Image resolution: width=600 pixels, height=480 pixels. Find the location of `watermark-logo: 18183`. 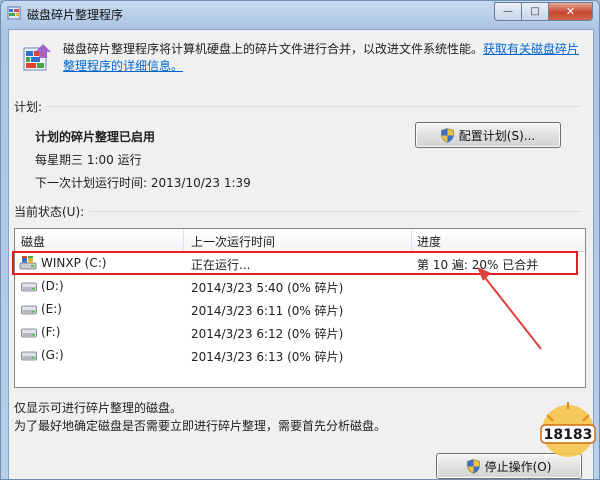

watermark-logo: 18183 is located at coordinates (568, 429).